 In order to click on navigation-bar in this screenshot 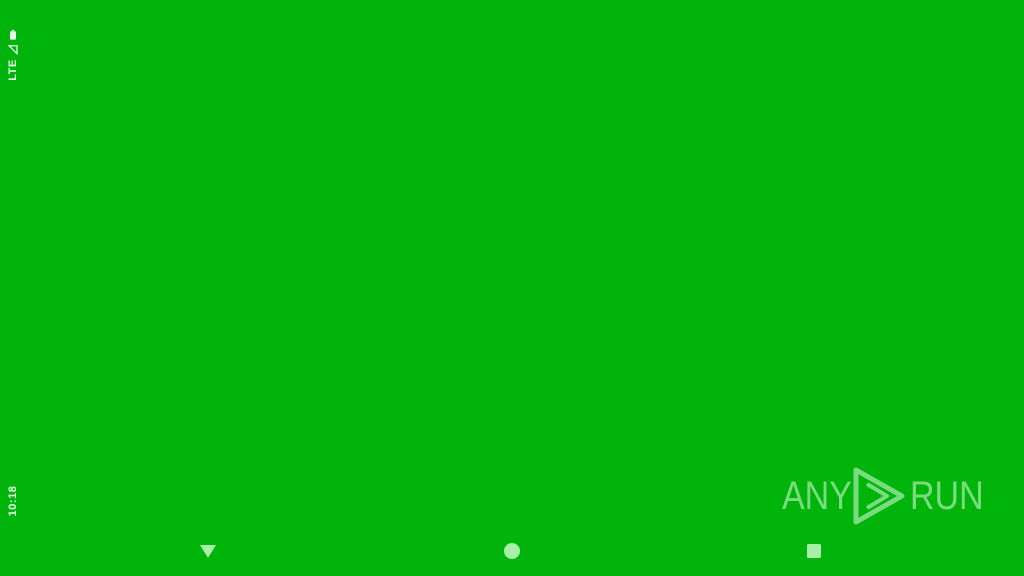, I will do `click(512, 553)`.